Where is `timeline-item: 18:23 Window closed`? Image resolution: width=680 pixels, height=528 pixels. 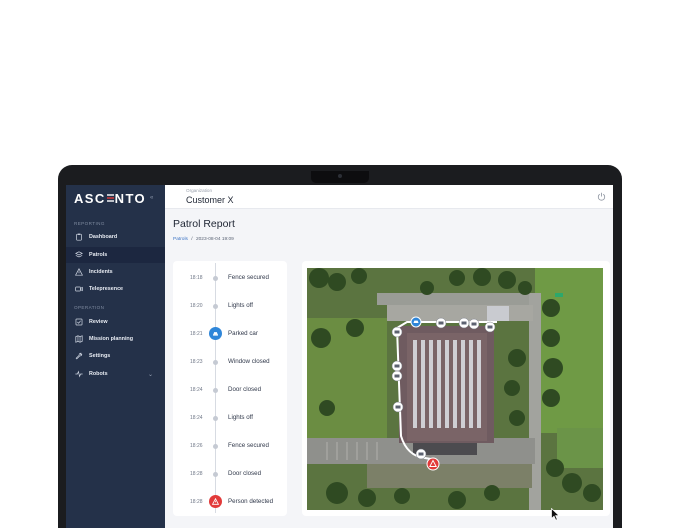 timeline-item: 18:23 Window closed is located at coordinates (230, 362).